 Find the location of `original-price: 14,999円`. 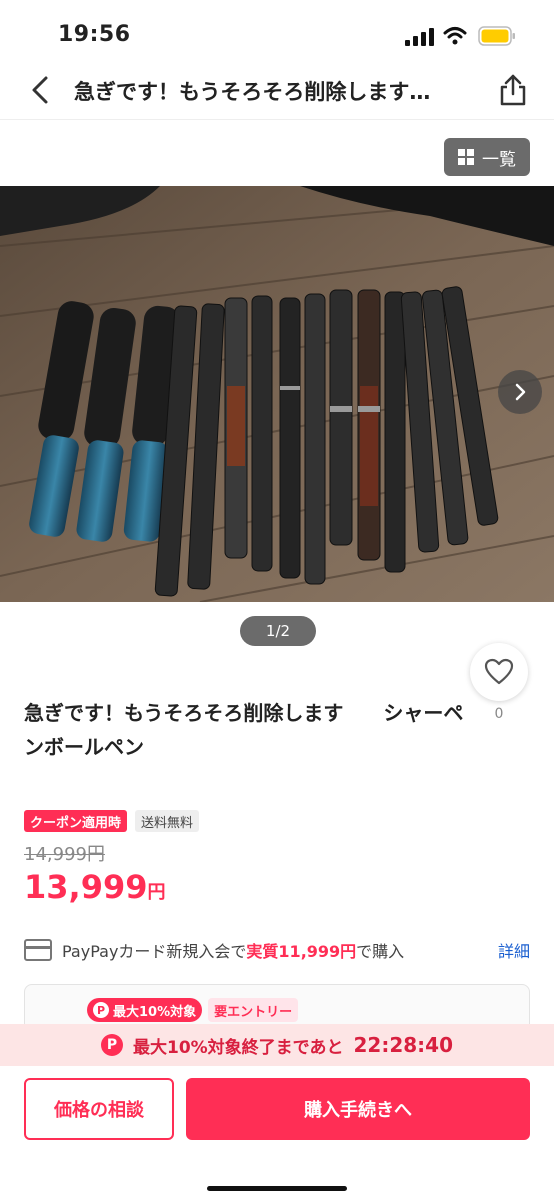

original-price: 14,999円 is located at coordinates (64, 854).